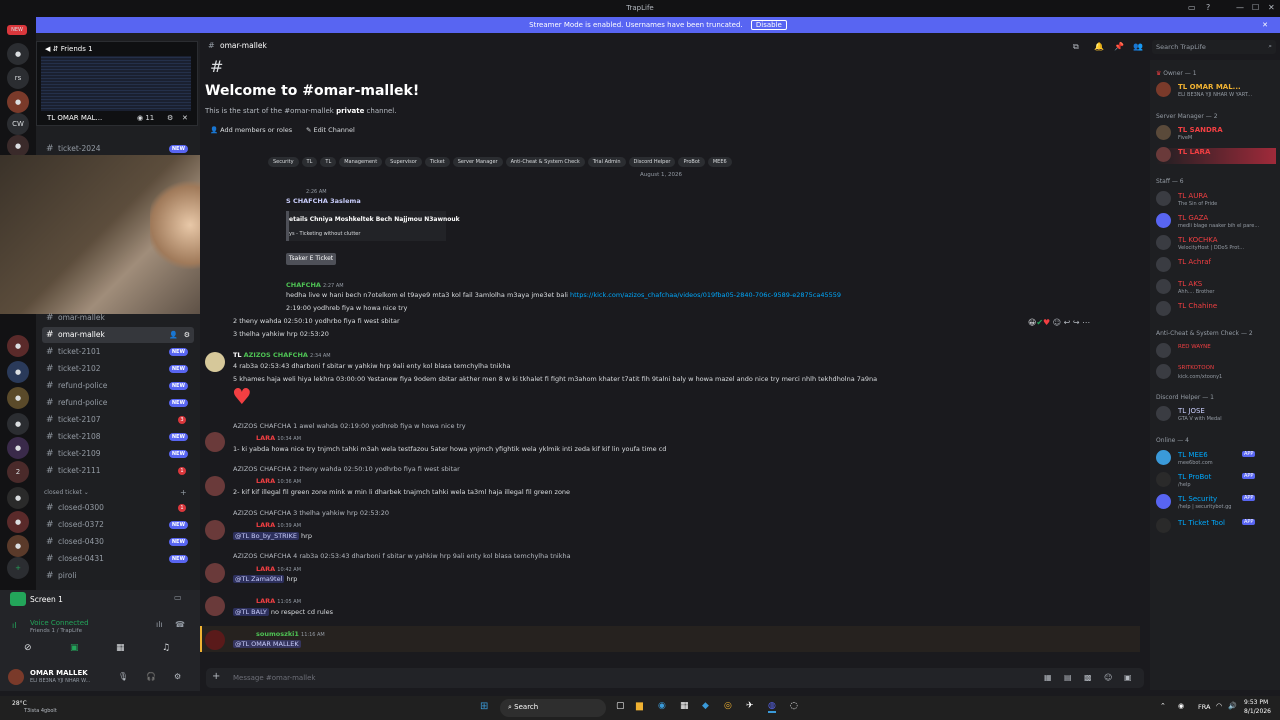  What do you see at coordinates (437, 162) in the screenshot?
I see `role-pill: Ticket` at bounding box center [437, 162].